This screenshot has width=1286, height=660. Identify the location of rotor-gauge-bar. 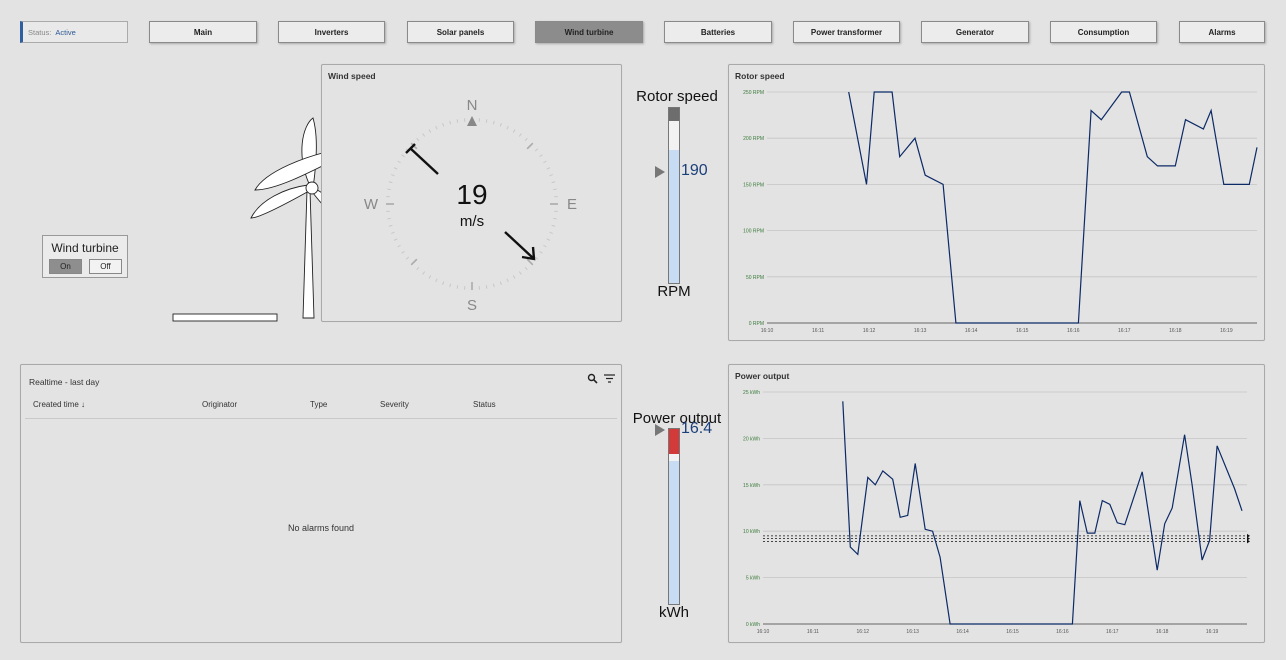
(674, 195).